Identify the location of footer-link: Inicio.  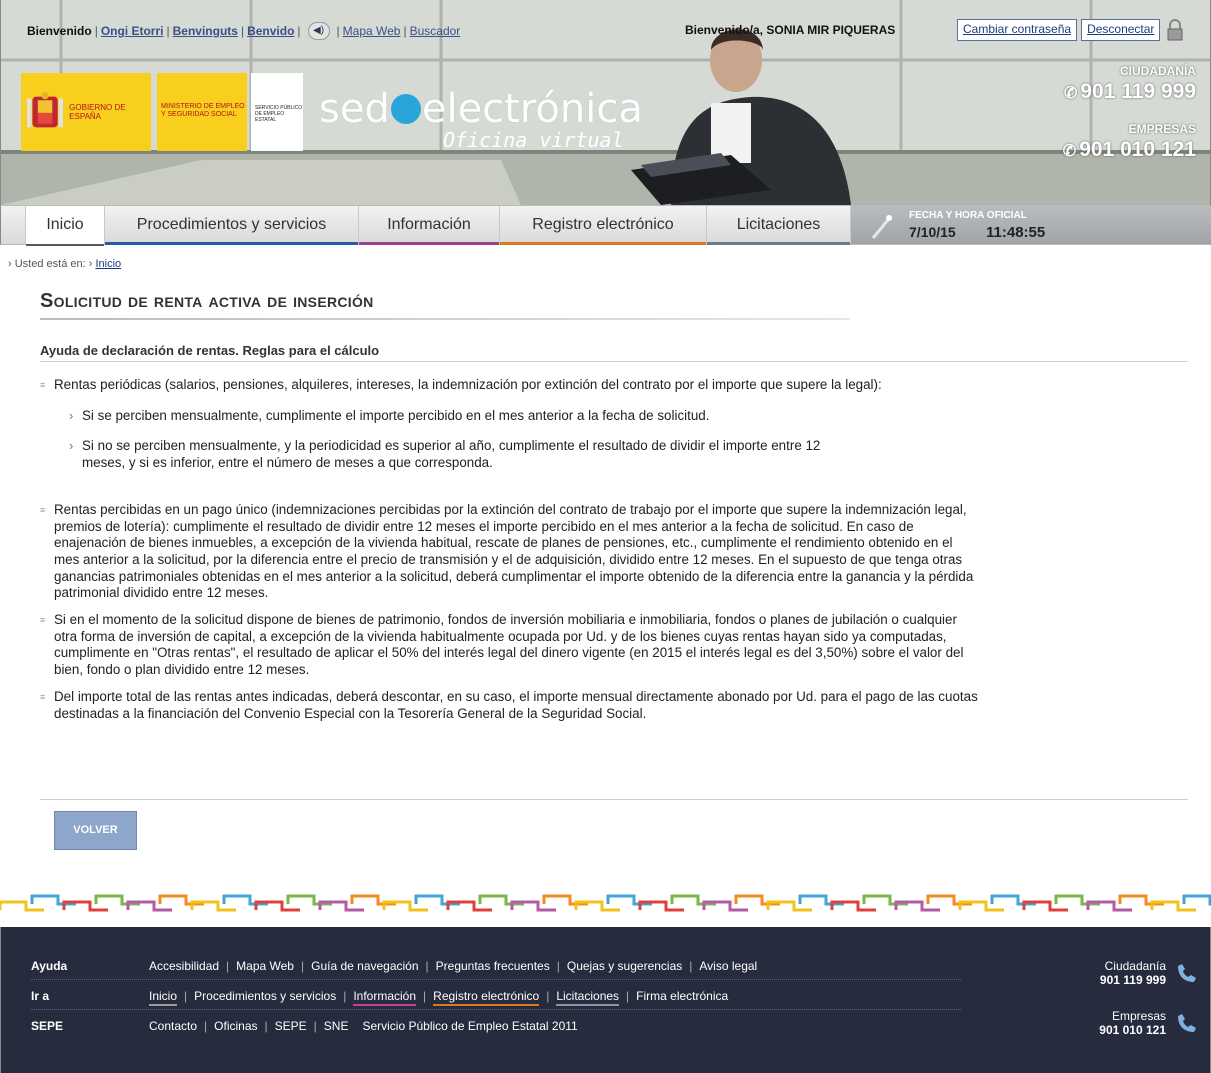
(163, 997).